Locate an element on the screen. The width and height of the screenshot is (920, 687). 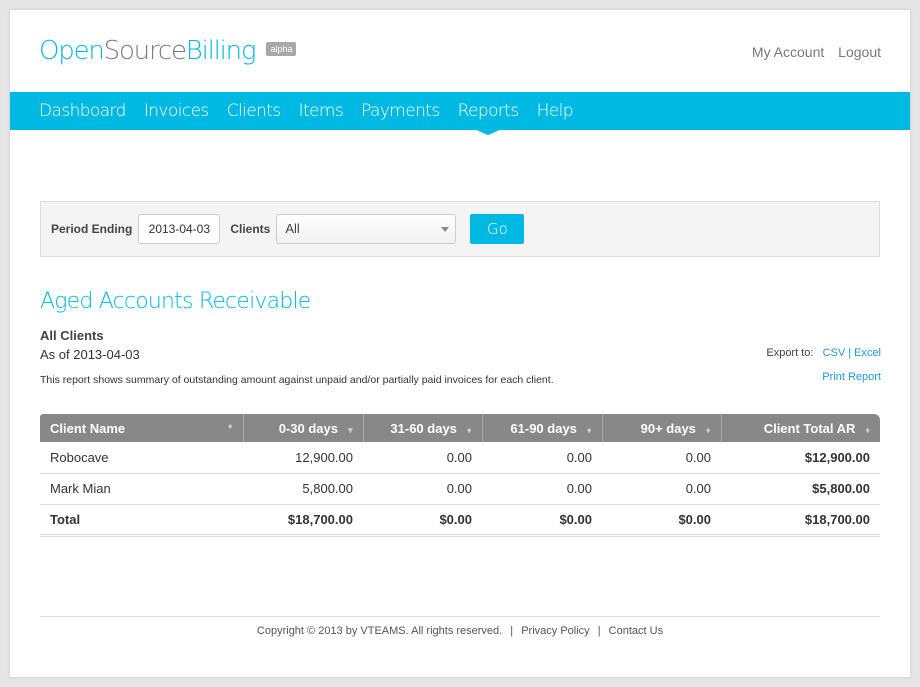
column-header-90-plus-days: 90+ days ♦ is located at coordinates (662, 428).